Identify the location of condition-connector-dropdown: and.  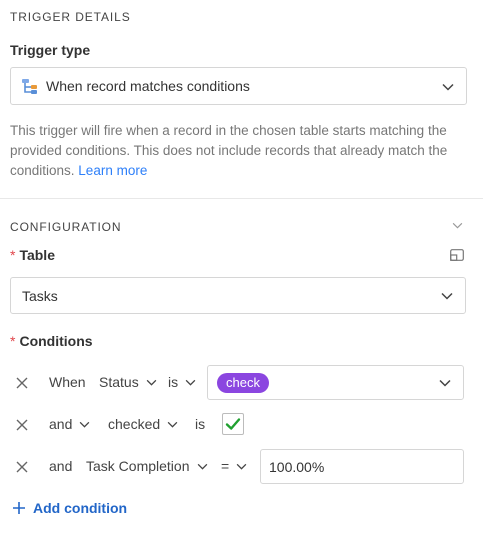
(69, 424).